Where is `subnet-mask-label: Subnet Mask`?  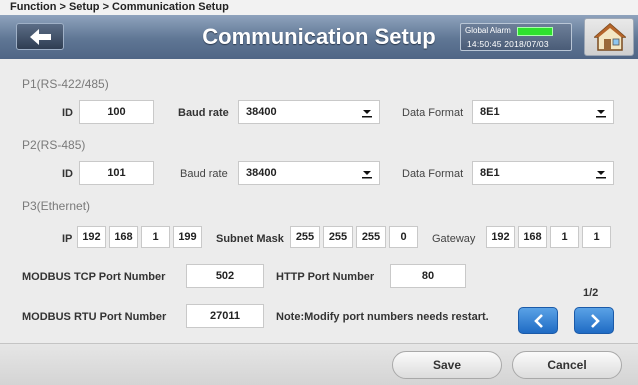
subnet-mask-label: Subnet Mask is located at coordinates (250, 239).